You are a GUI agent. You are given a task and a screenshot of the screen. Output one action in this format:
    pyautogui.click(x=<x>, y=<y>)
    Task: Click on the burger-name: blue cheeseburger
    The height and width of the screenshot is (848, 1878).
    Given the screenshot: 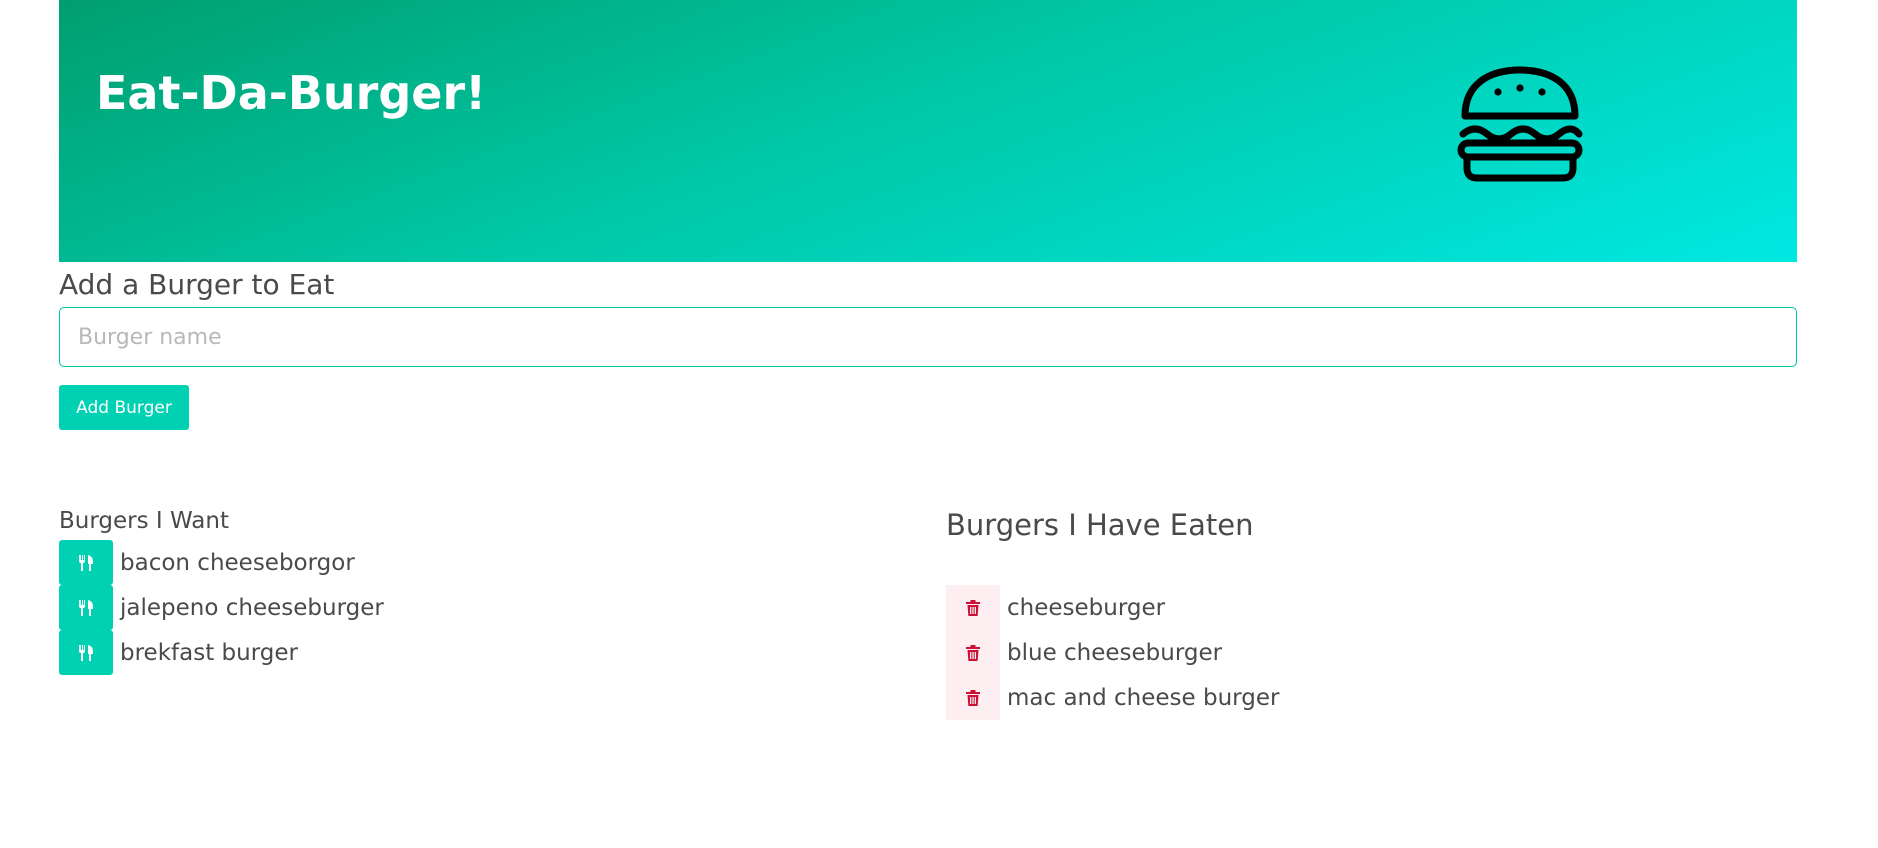 What is the action you would take?
    pyautogui.click(x=1115, y=652)
    